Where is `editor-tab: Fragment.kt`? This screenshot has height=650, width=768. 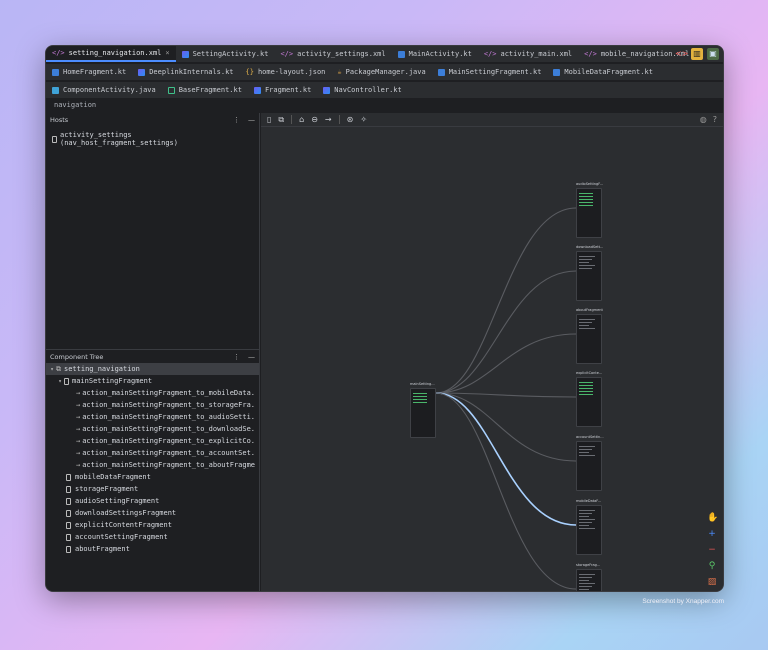 editor-tab: Fragment.kt is located at coordinates (282, 90).